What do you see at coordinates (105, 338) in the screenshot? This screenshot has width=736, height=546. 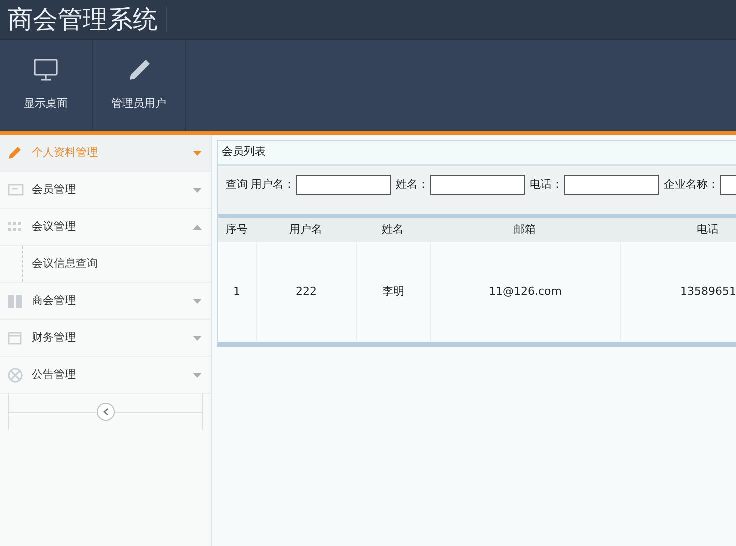 I see `sidebar-item: 财务管理` at bounding box center [105, 338].